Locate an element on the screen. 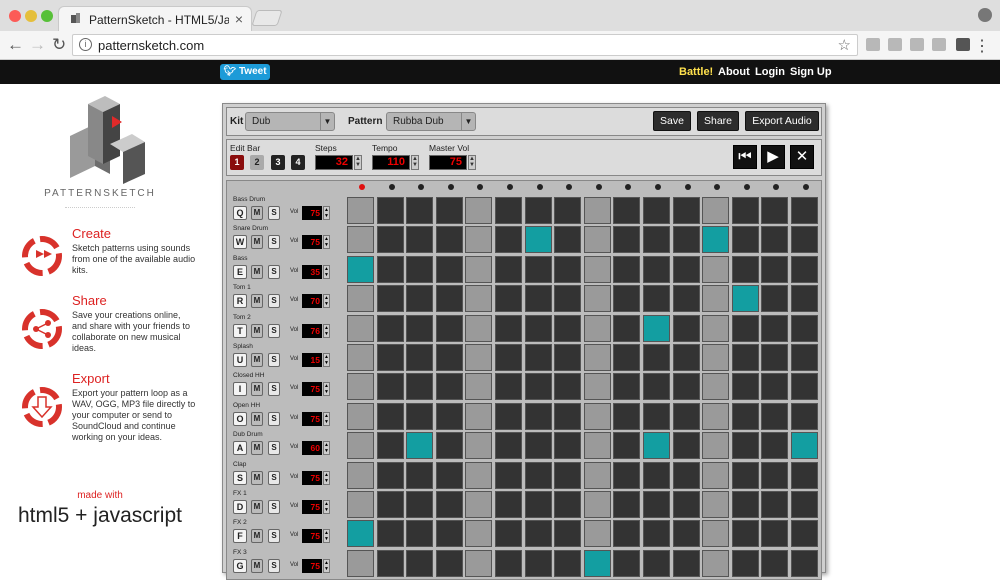  trigger-key-button: D is located at coordinates (240, 507).